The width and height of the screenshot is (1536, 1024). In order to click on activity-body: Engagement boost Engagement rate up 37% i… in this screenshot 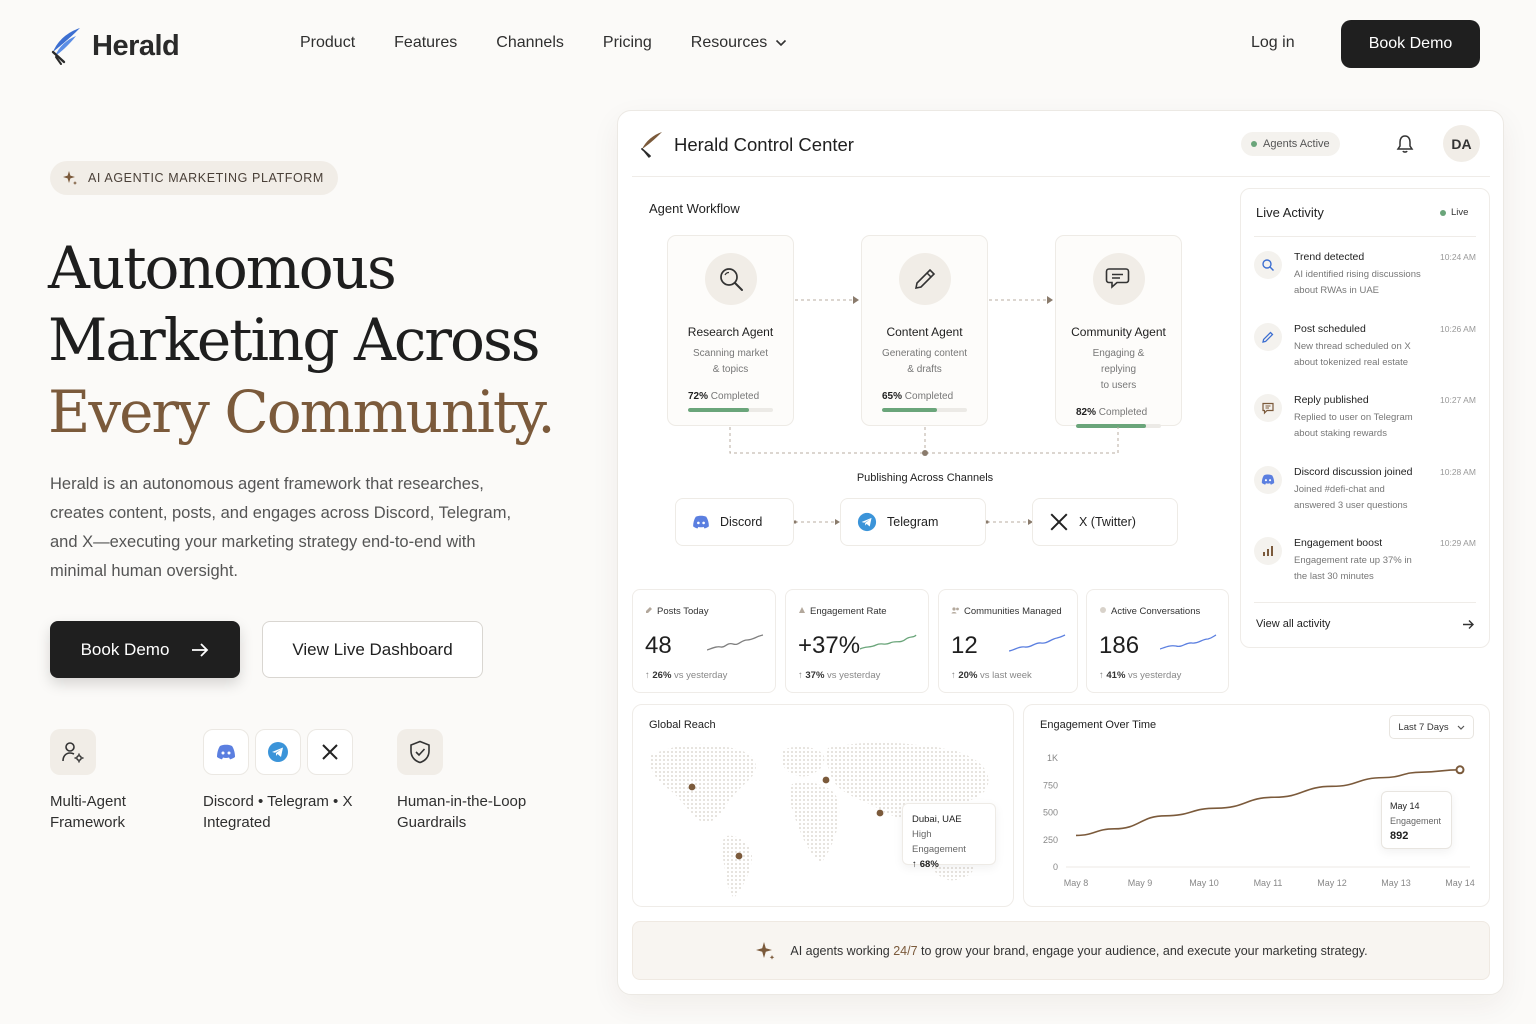, I will do `click(1369, 561)`.